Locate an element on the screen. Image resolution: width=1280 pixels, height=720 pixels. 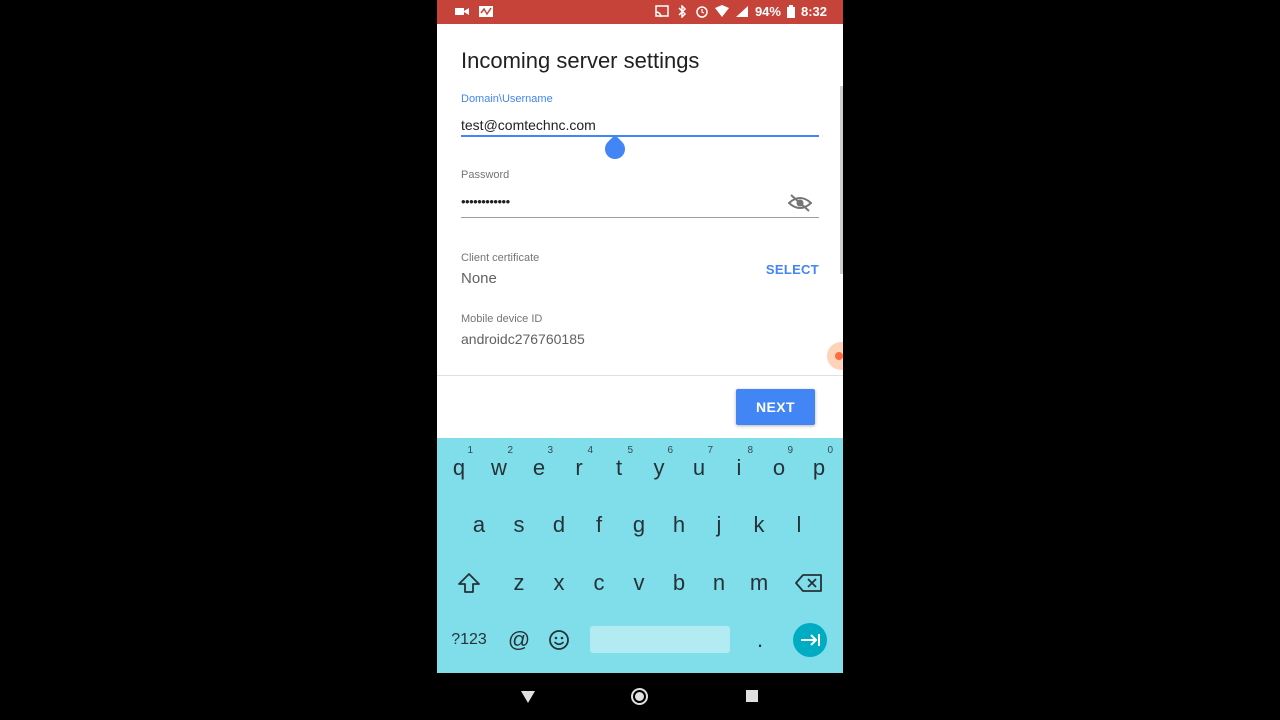
next-field-key is located at coordinates (810, 640).